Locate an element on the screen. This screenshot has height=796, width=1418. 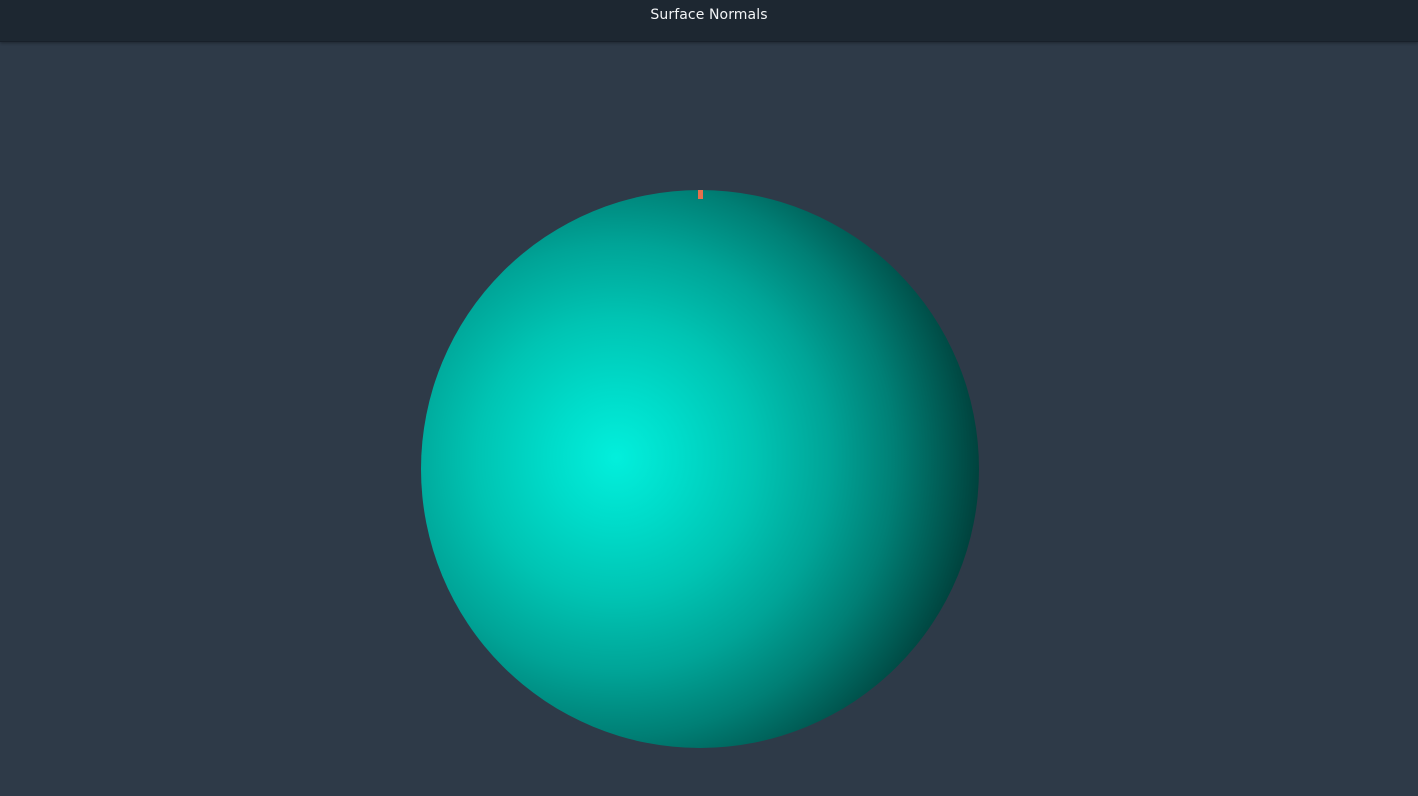
window-title: Surface Normals is located at coordinates (709, 15).